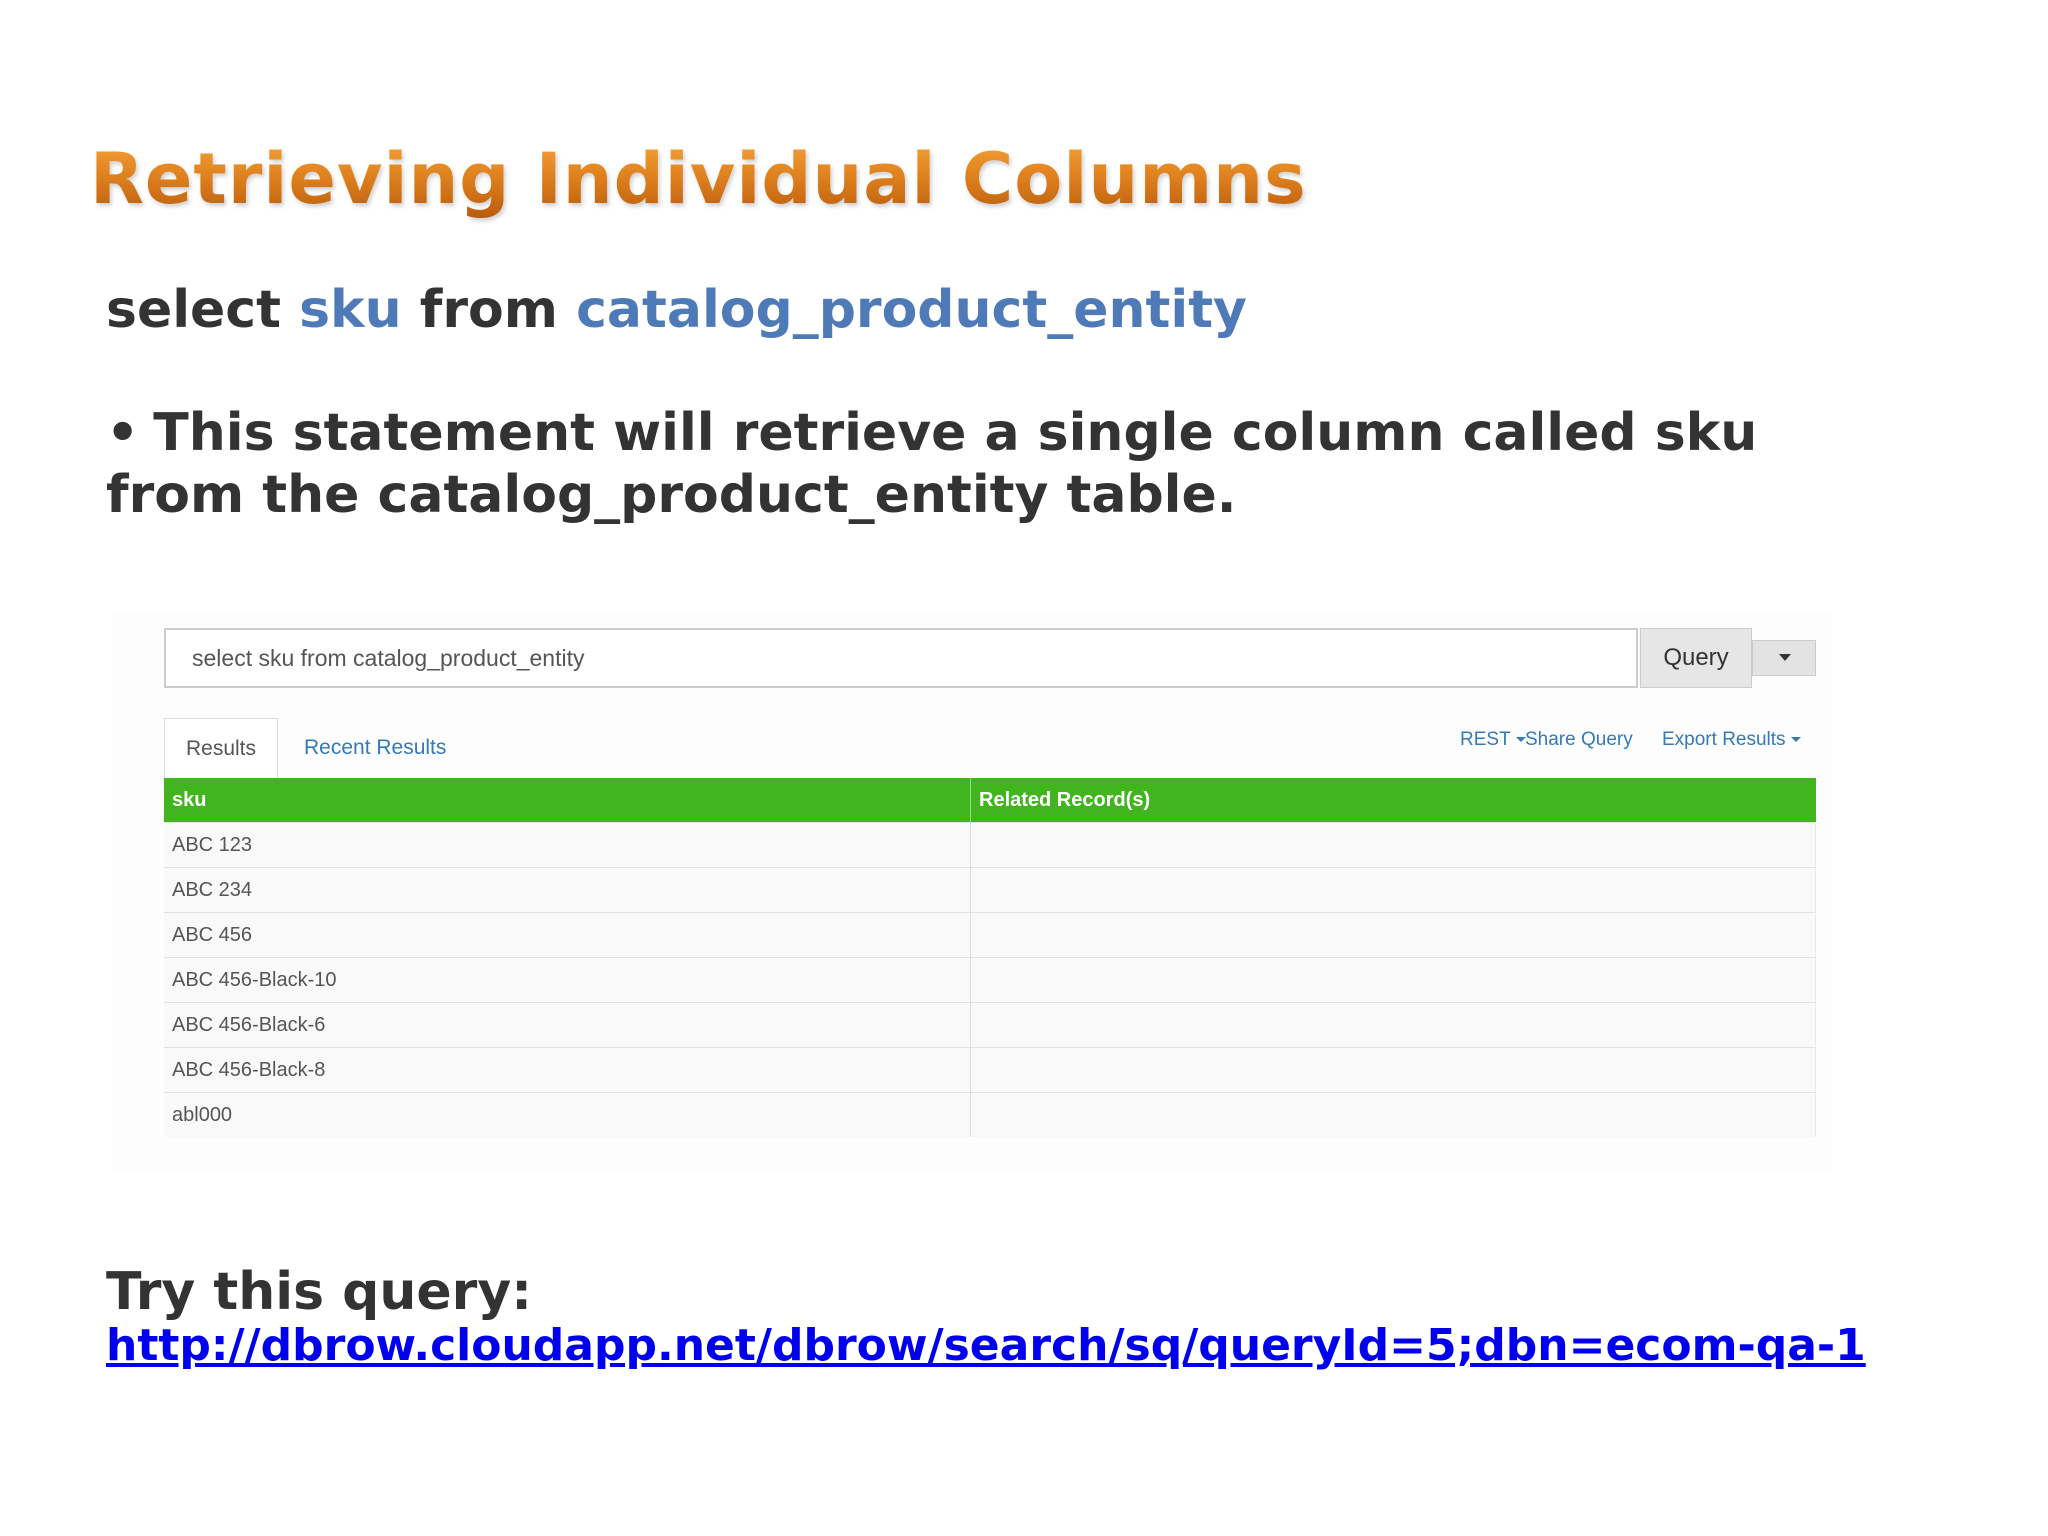 This screenshot has width=2048, height=1536. I want to click on cell-sku: ABC 456, so click(567, 935).